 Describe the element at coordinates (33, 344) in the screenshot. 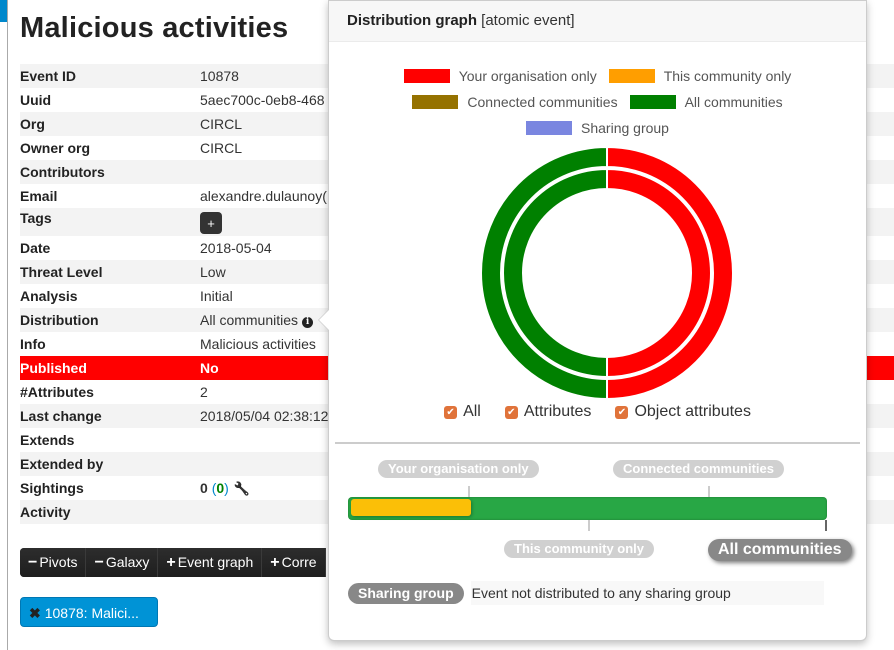

I see `detail-key: Info` at that location.